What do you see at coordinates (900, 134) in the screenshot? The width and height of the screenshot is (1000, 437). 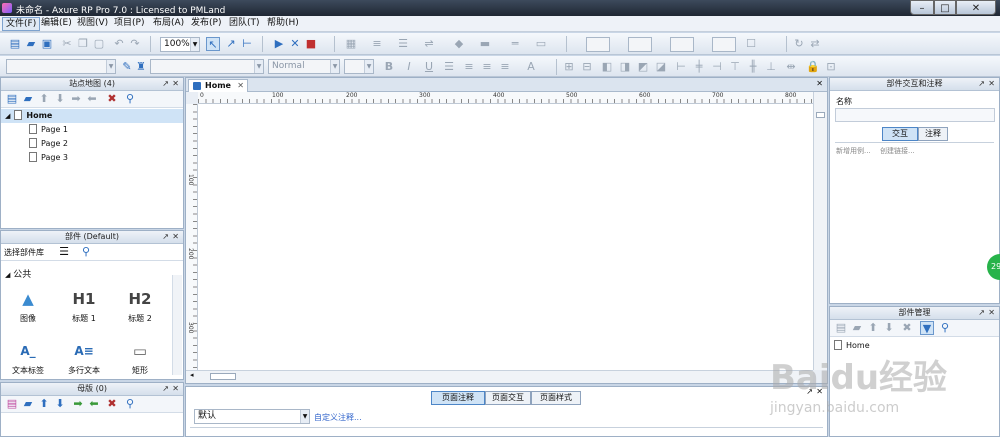 I see `tab-interactions: 交互` at bounding box center [900, 134].